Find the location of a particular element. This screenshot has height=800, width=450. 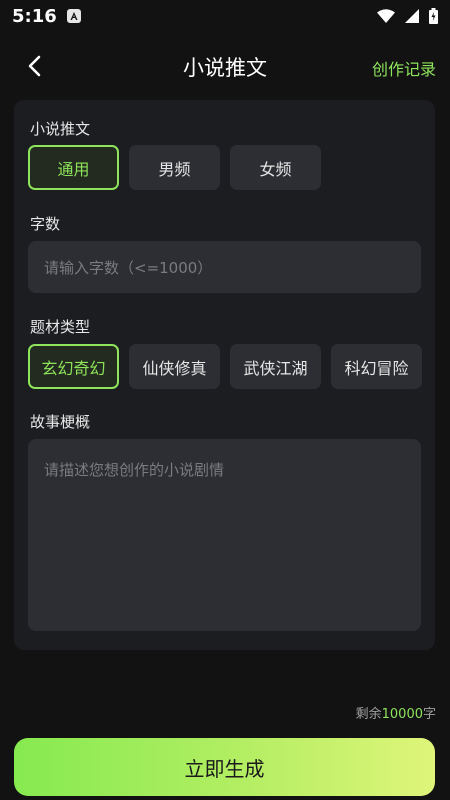

status-time: 5:16 is located at coordinates (34, 16).